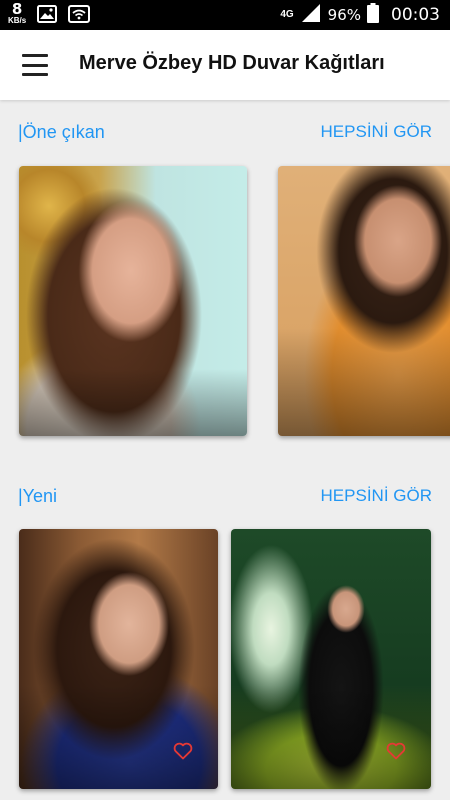  Describe the element at coordinates (79, 14) in the screenshot. I see `wifi-icon` at that location.